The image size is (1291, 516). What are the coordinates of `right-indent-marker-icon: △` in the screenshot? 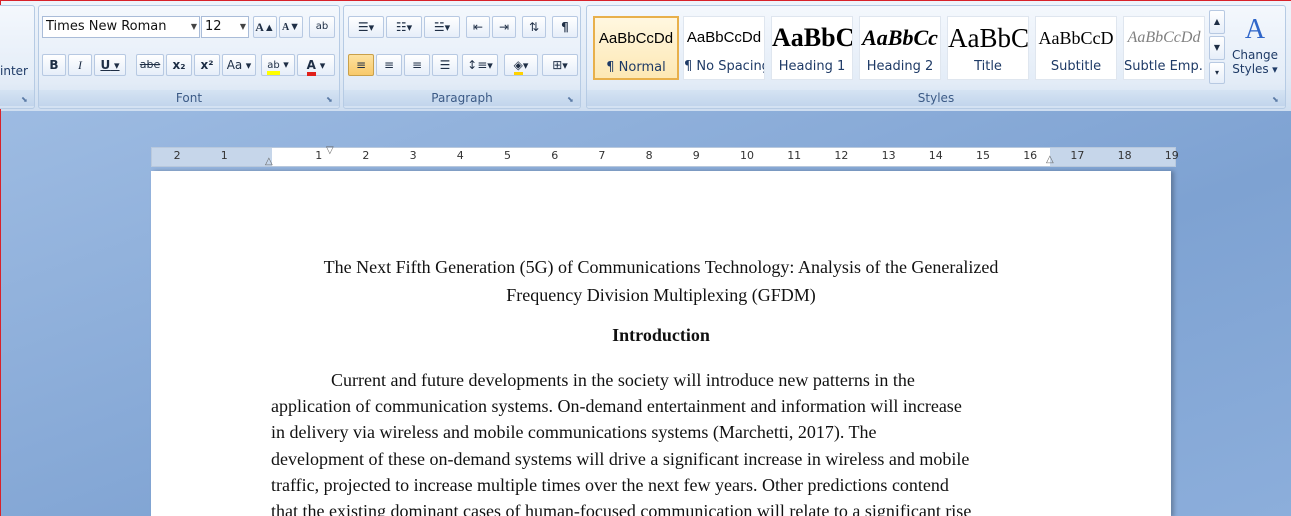 It's located at (1050, 159).